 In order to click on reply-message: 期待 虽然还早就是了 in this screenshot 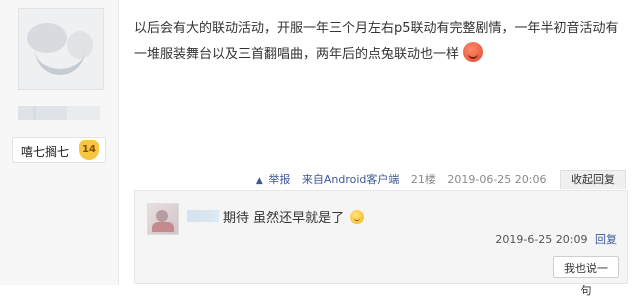, I will do `click(284, 218)`.